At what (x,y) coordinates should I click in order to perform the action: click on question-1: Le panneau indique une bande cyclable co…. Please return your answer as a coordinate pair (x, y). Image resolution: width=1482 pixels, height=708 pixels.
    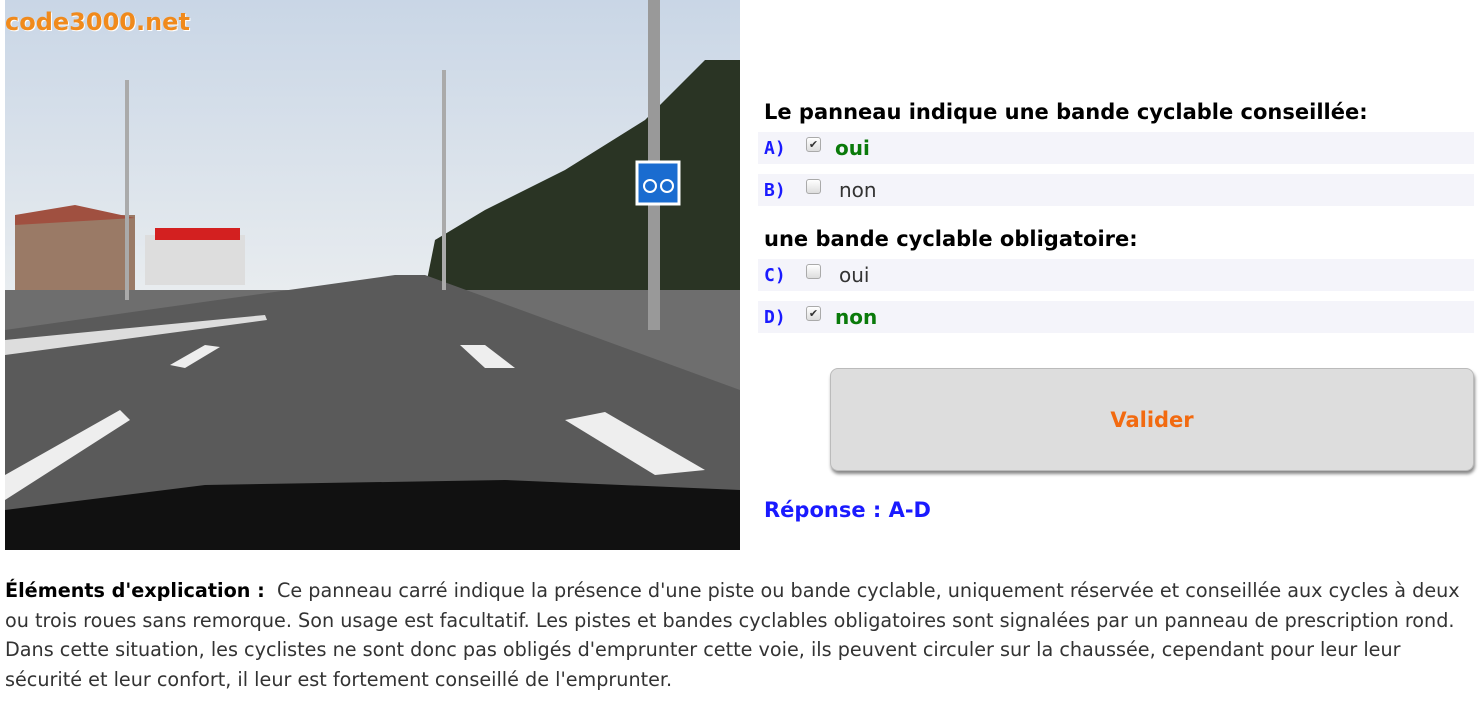
    Looking at the image, I should click on (1066, 112).